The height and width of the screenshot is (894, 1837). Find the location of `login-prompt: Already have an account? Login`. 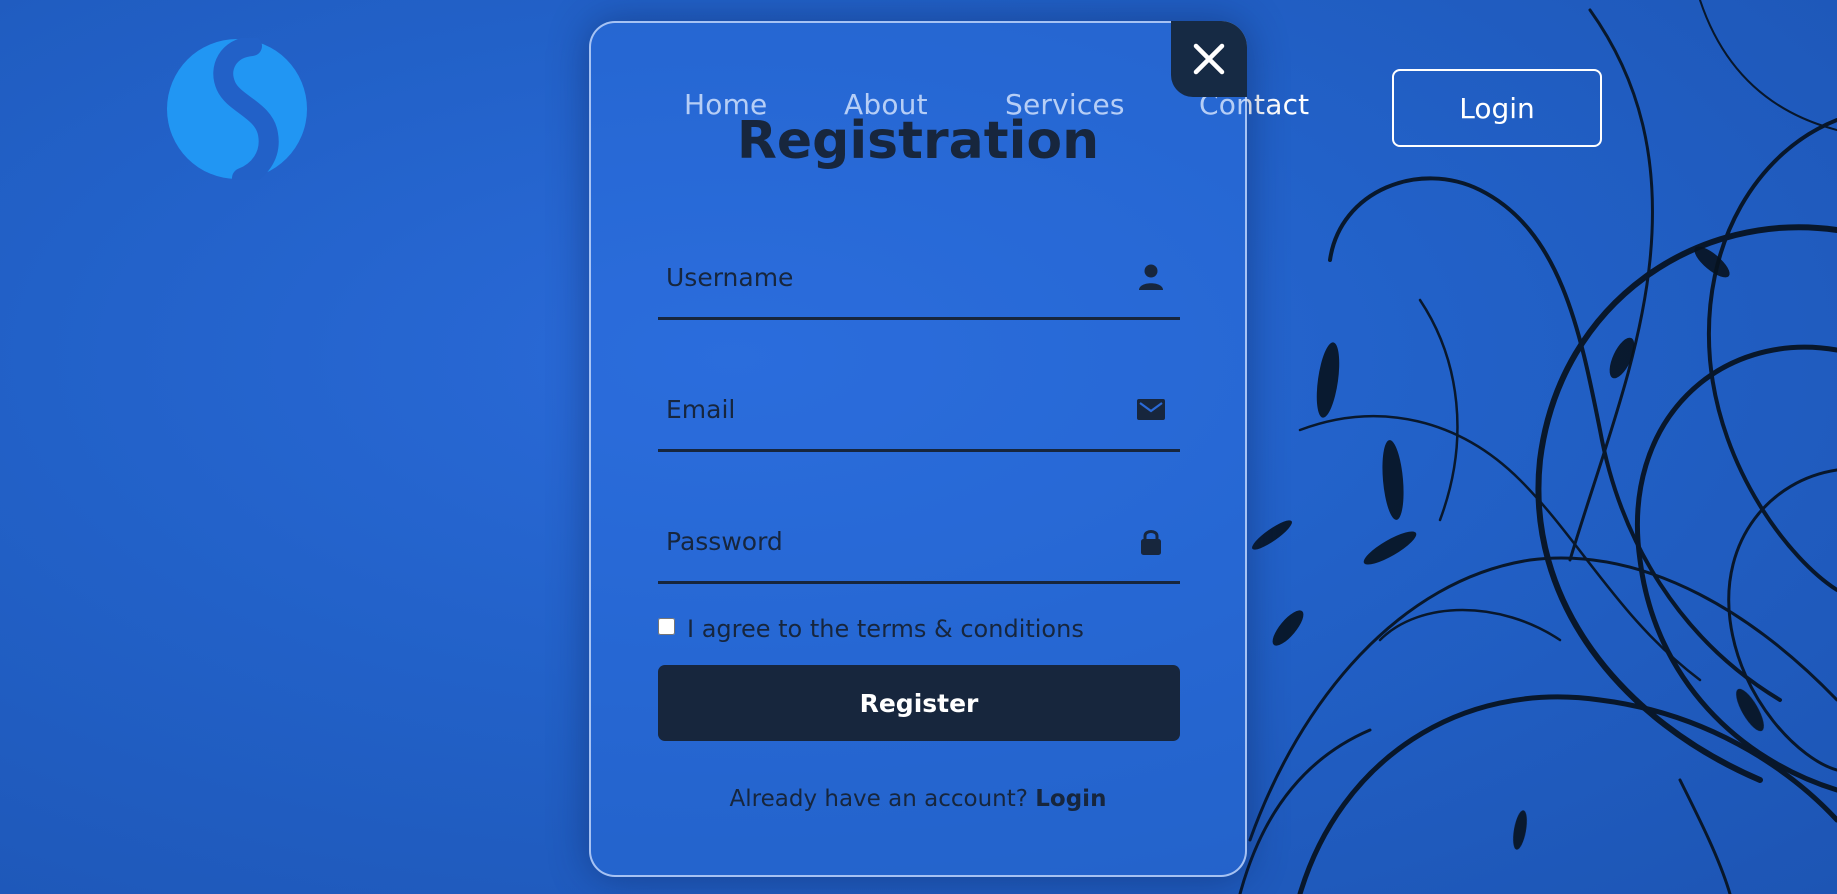

login-prompt: Already have an account? Login is located at coordinates (918, 799).